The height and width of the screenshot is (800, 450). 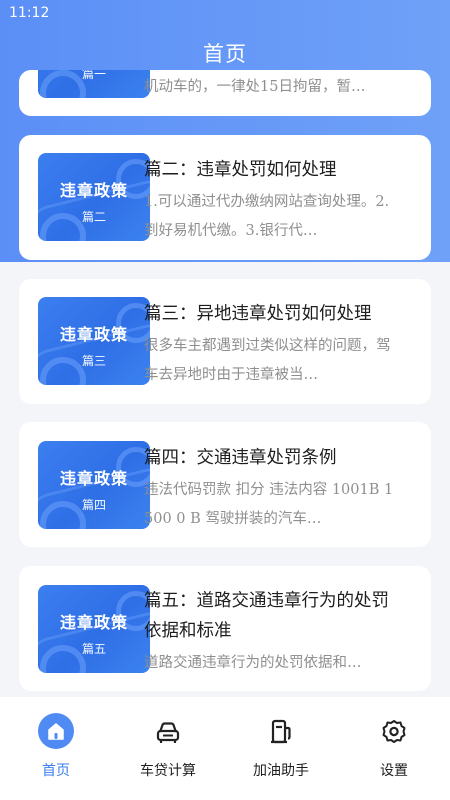 I want to click on tab-label: 加油助手, so click(x=281, y=771).